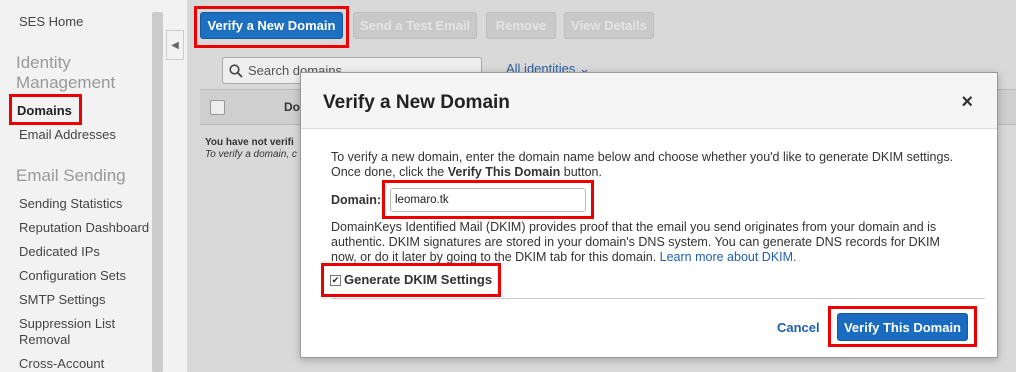  Describe the element at coordinates (271, 27) in the screenshot. I see `highlight-verify-button` at that location.